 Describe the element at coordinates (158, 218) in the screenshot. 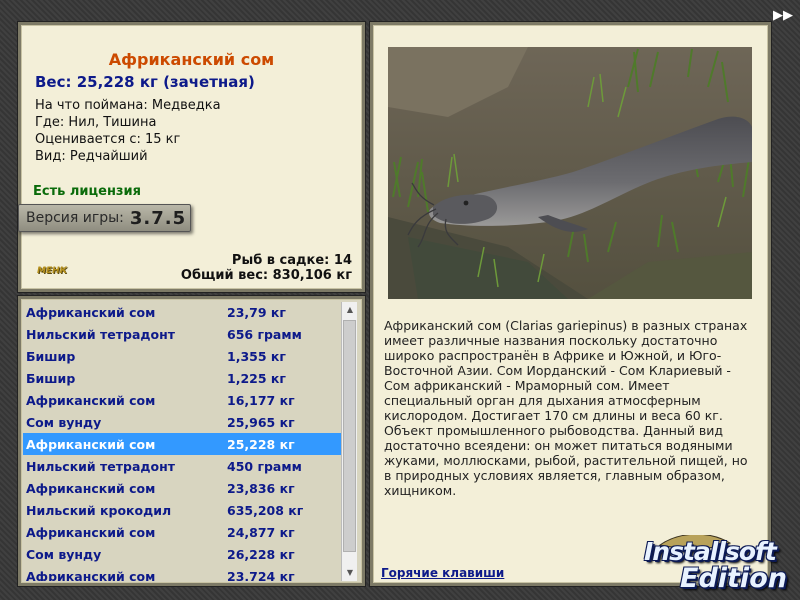

I see `version-number: 3.7.5` at that location.